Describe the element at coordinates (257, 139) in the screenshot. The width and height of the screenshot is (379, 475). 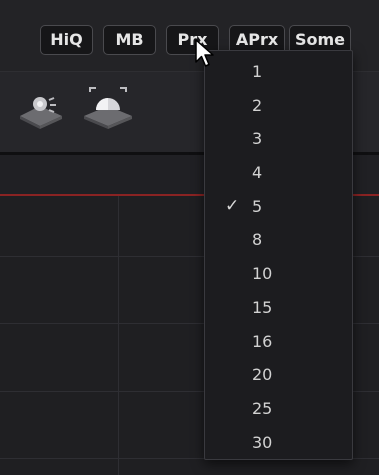
I see `menu-item-label: 3` at that location.